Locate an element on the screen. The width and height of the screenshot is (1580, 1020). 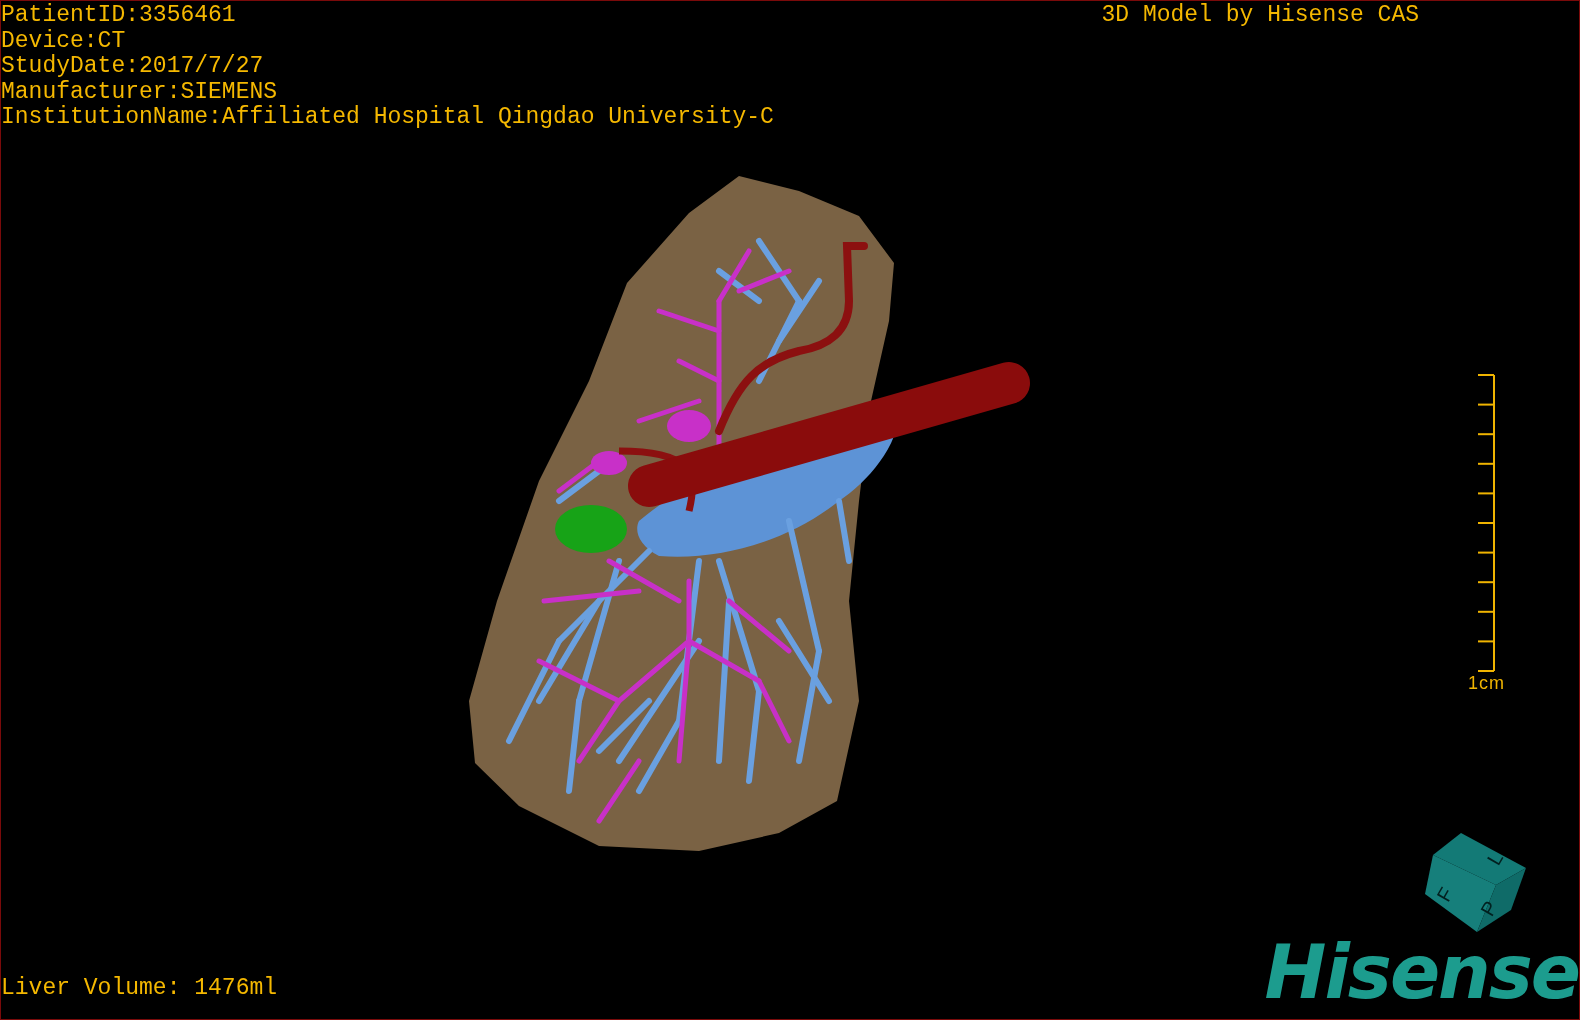
info-line: InstitutionName:Affiliated Hospital Qingdao University-C is located at coordinates (387, 118).